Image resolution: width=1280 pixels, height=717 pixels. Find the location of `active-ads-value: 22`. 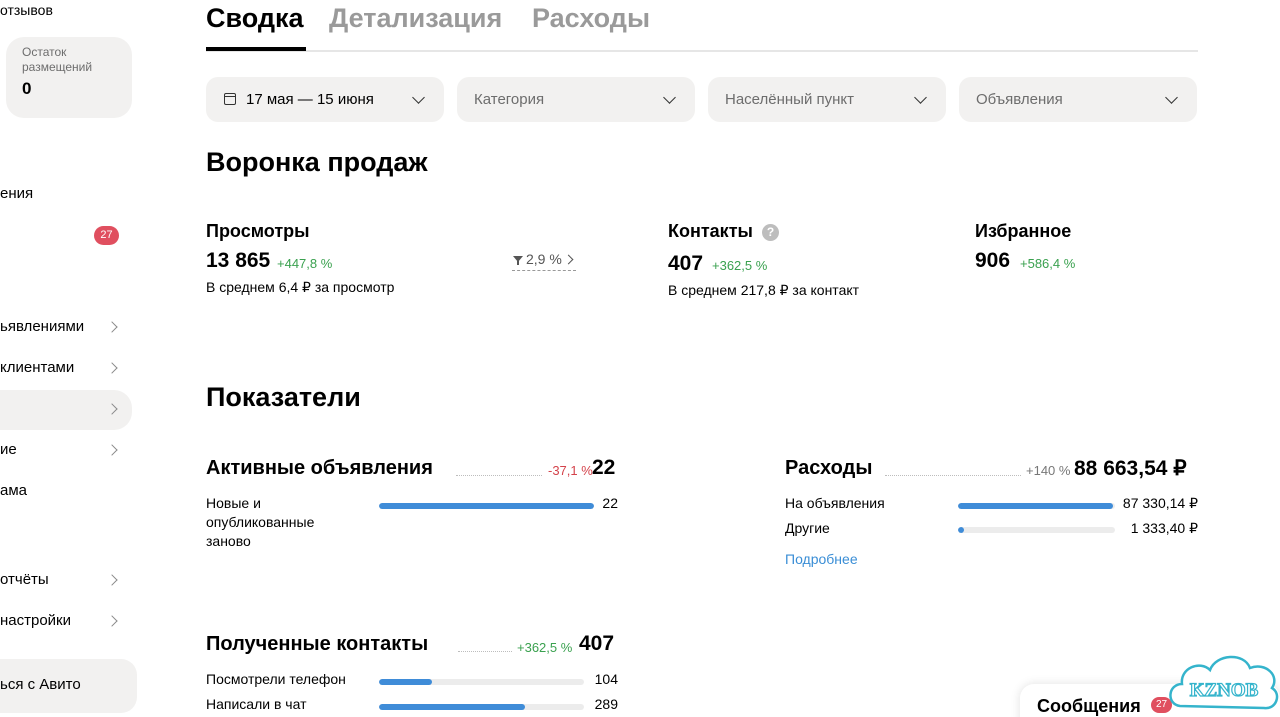

active-ads-value: 22 is located at coordinates (604, 467).